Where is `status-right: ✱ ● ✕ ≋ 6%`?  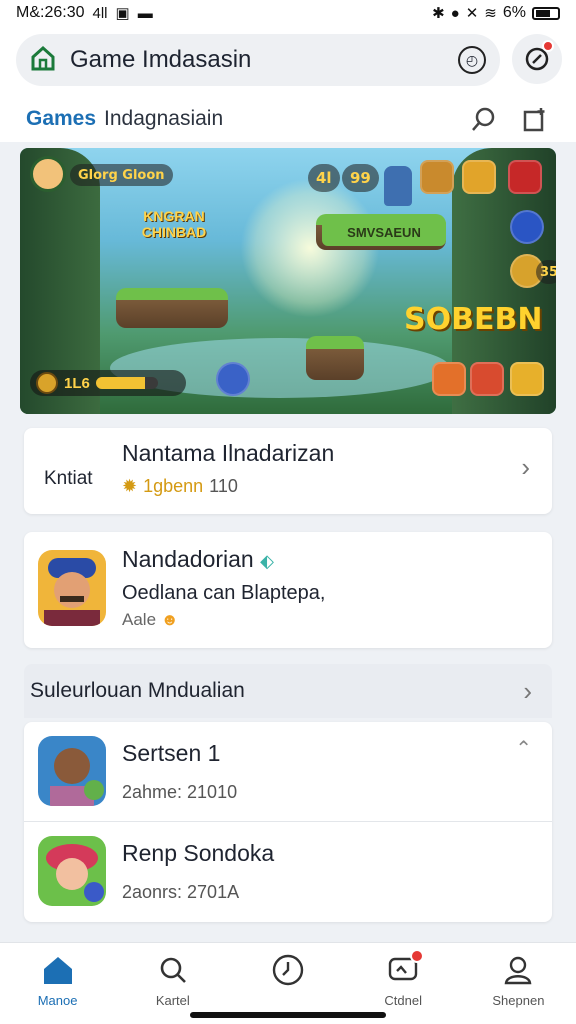 status-right: ✱ ● ✕ ≋ 6% is located at coordinates (496, 13).